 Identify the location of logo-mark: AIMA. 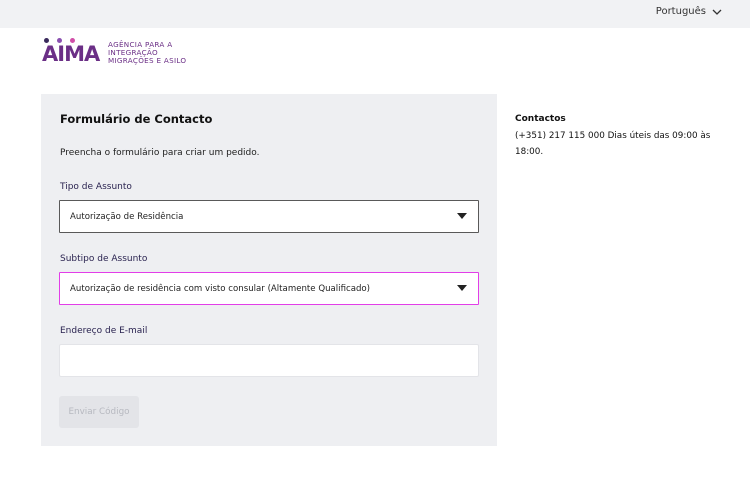
(72, 52).